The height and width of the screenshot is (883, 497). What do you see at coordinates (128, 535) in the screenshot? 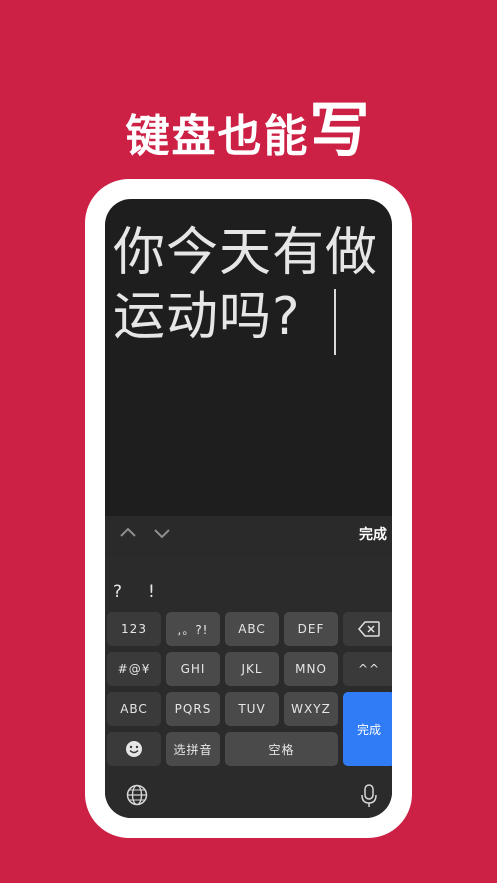
I see `chevron-up-icon` at bounding box center [128, 535].